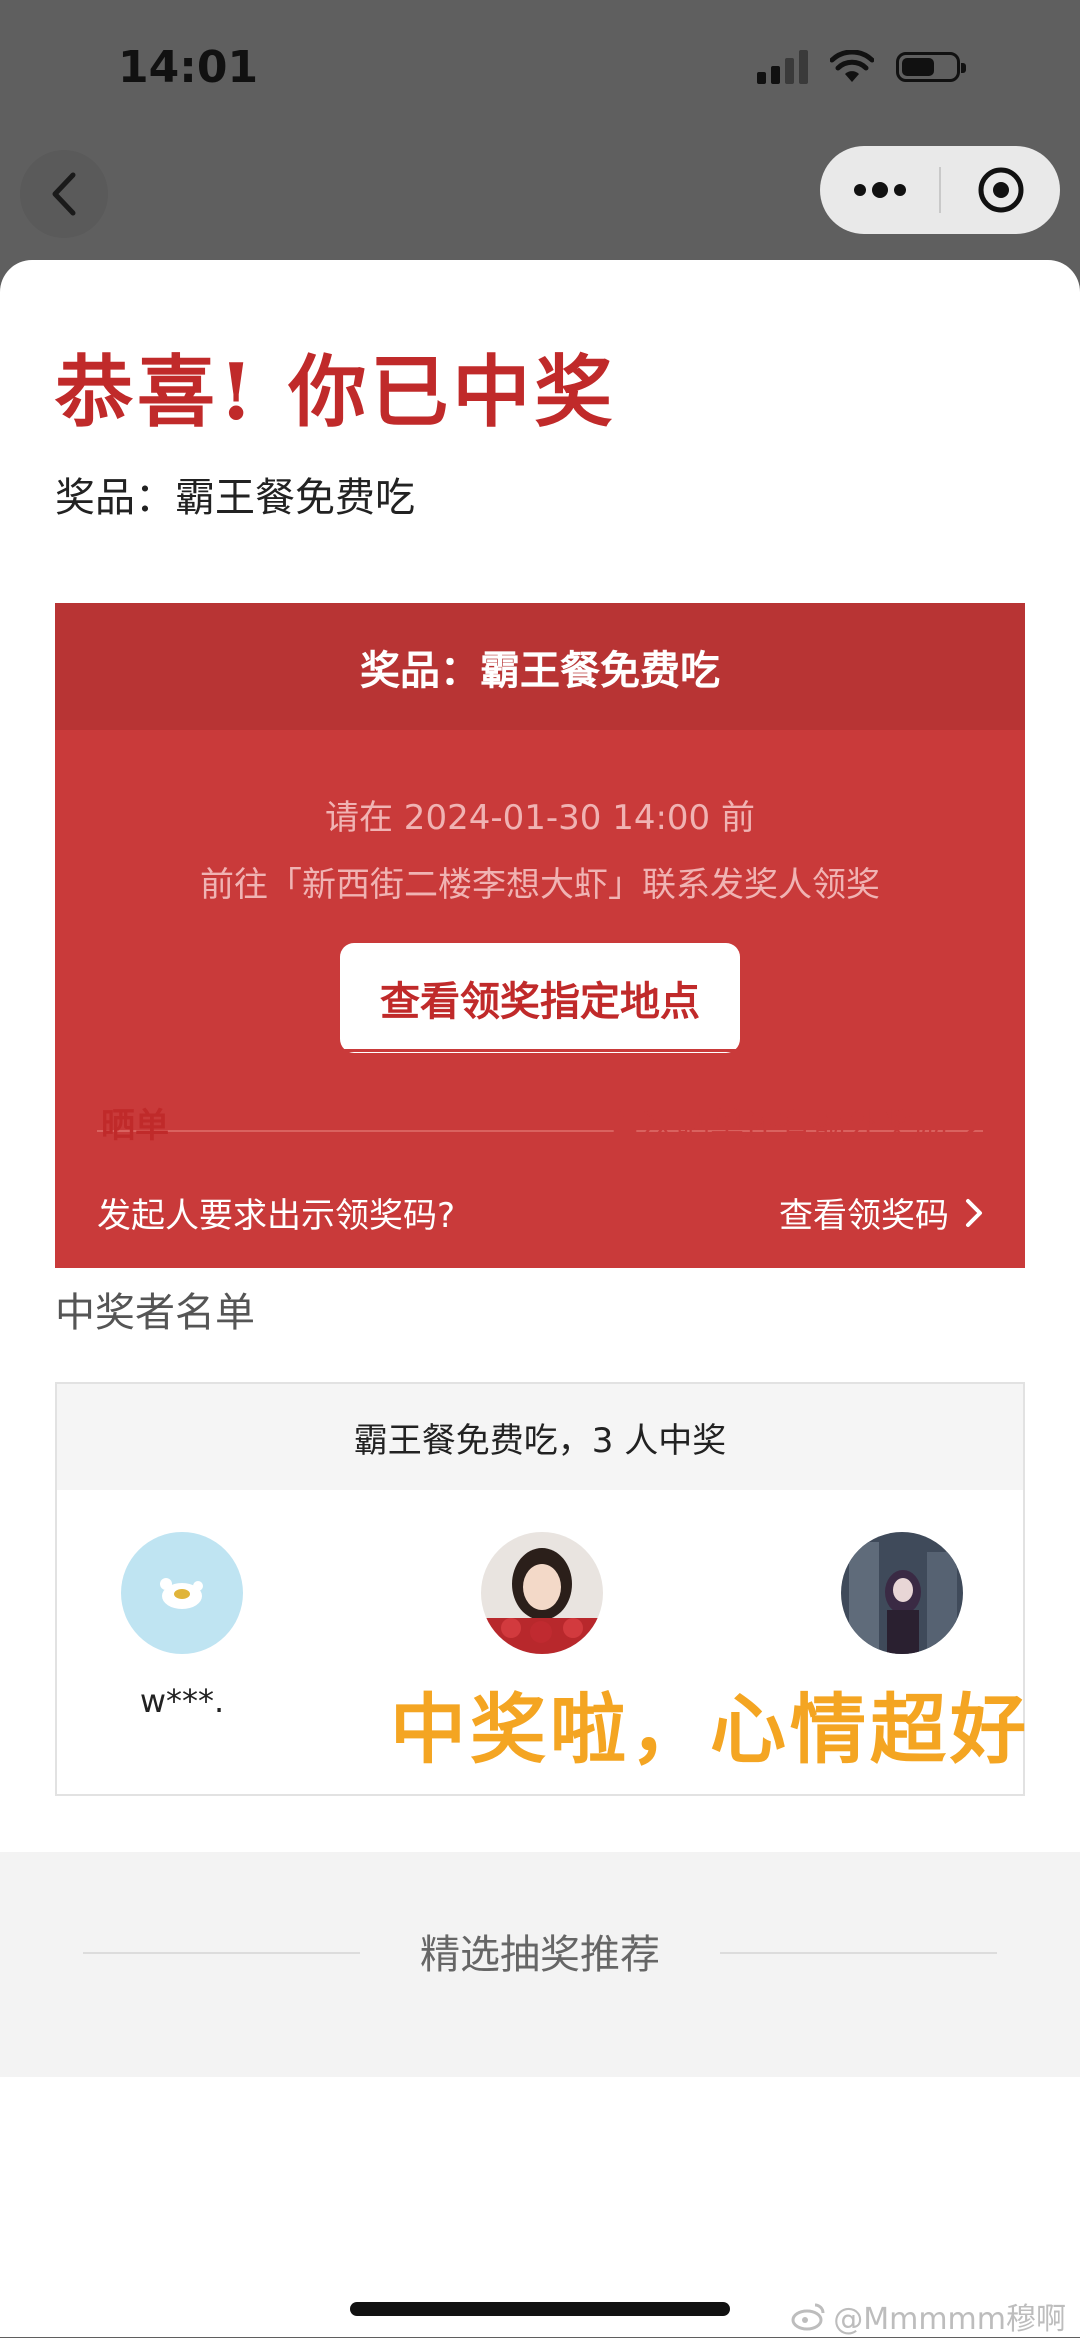  What do you see at coordinates (540, 1122) in the screenshot?
I see `share-row: 晒单 首次晒单还有额外奖励` at bounding box center [540, 1122].